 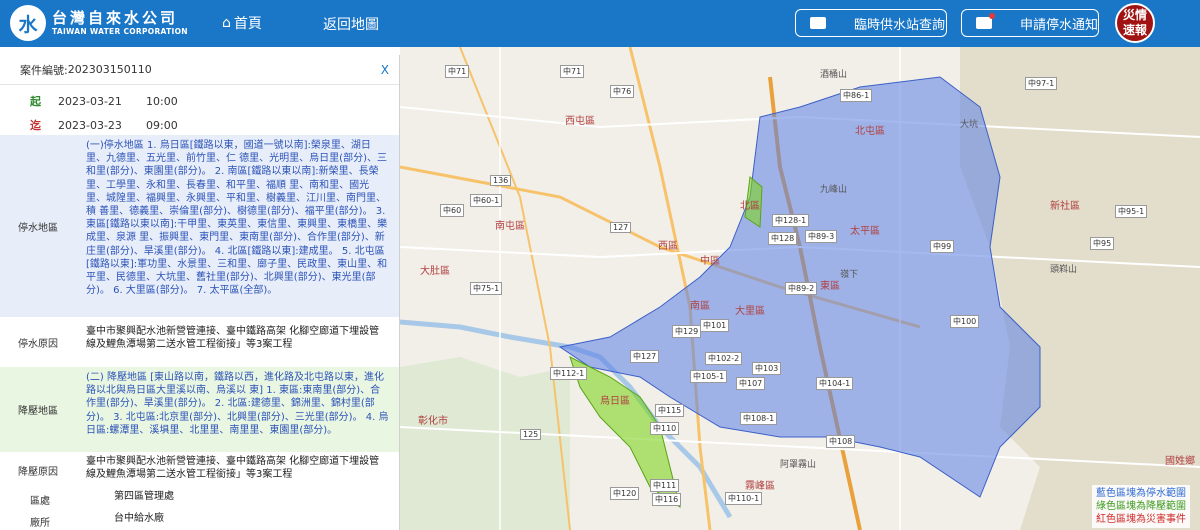 I want to click on road-label: 中112-1, so click(x=569, y=373).